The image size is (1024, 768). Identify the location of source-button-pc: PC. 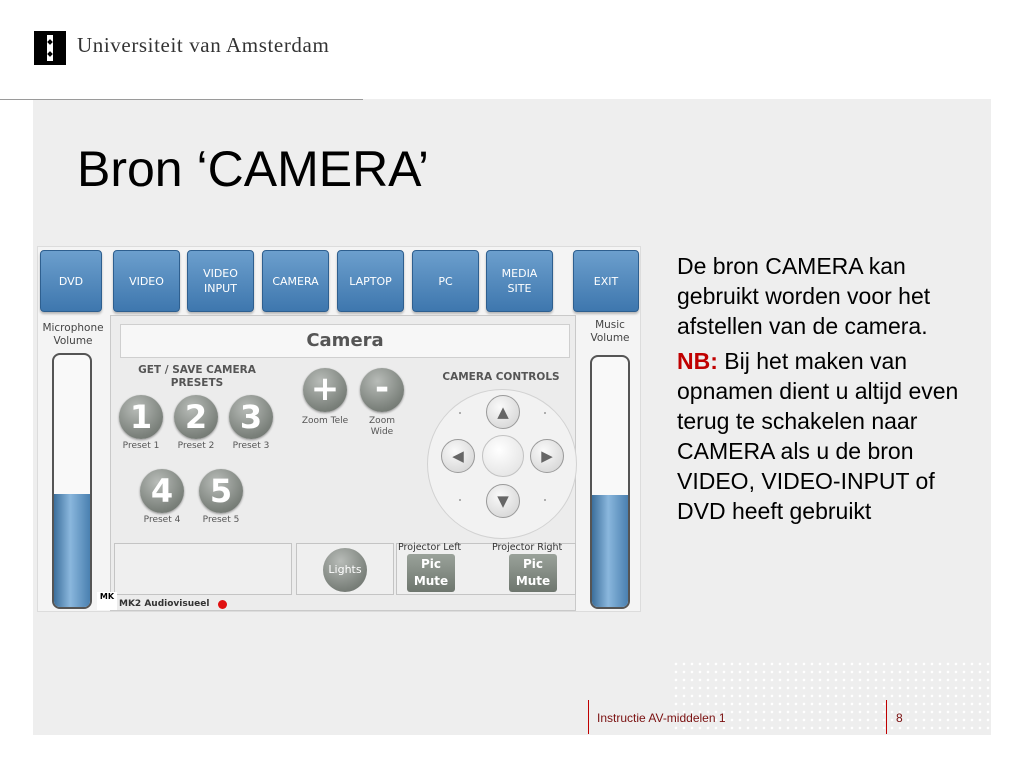
(445, 281).